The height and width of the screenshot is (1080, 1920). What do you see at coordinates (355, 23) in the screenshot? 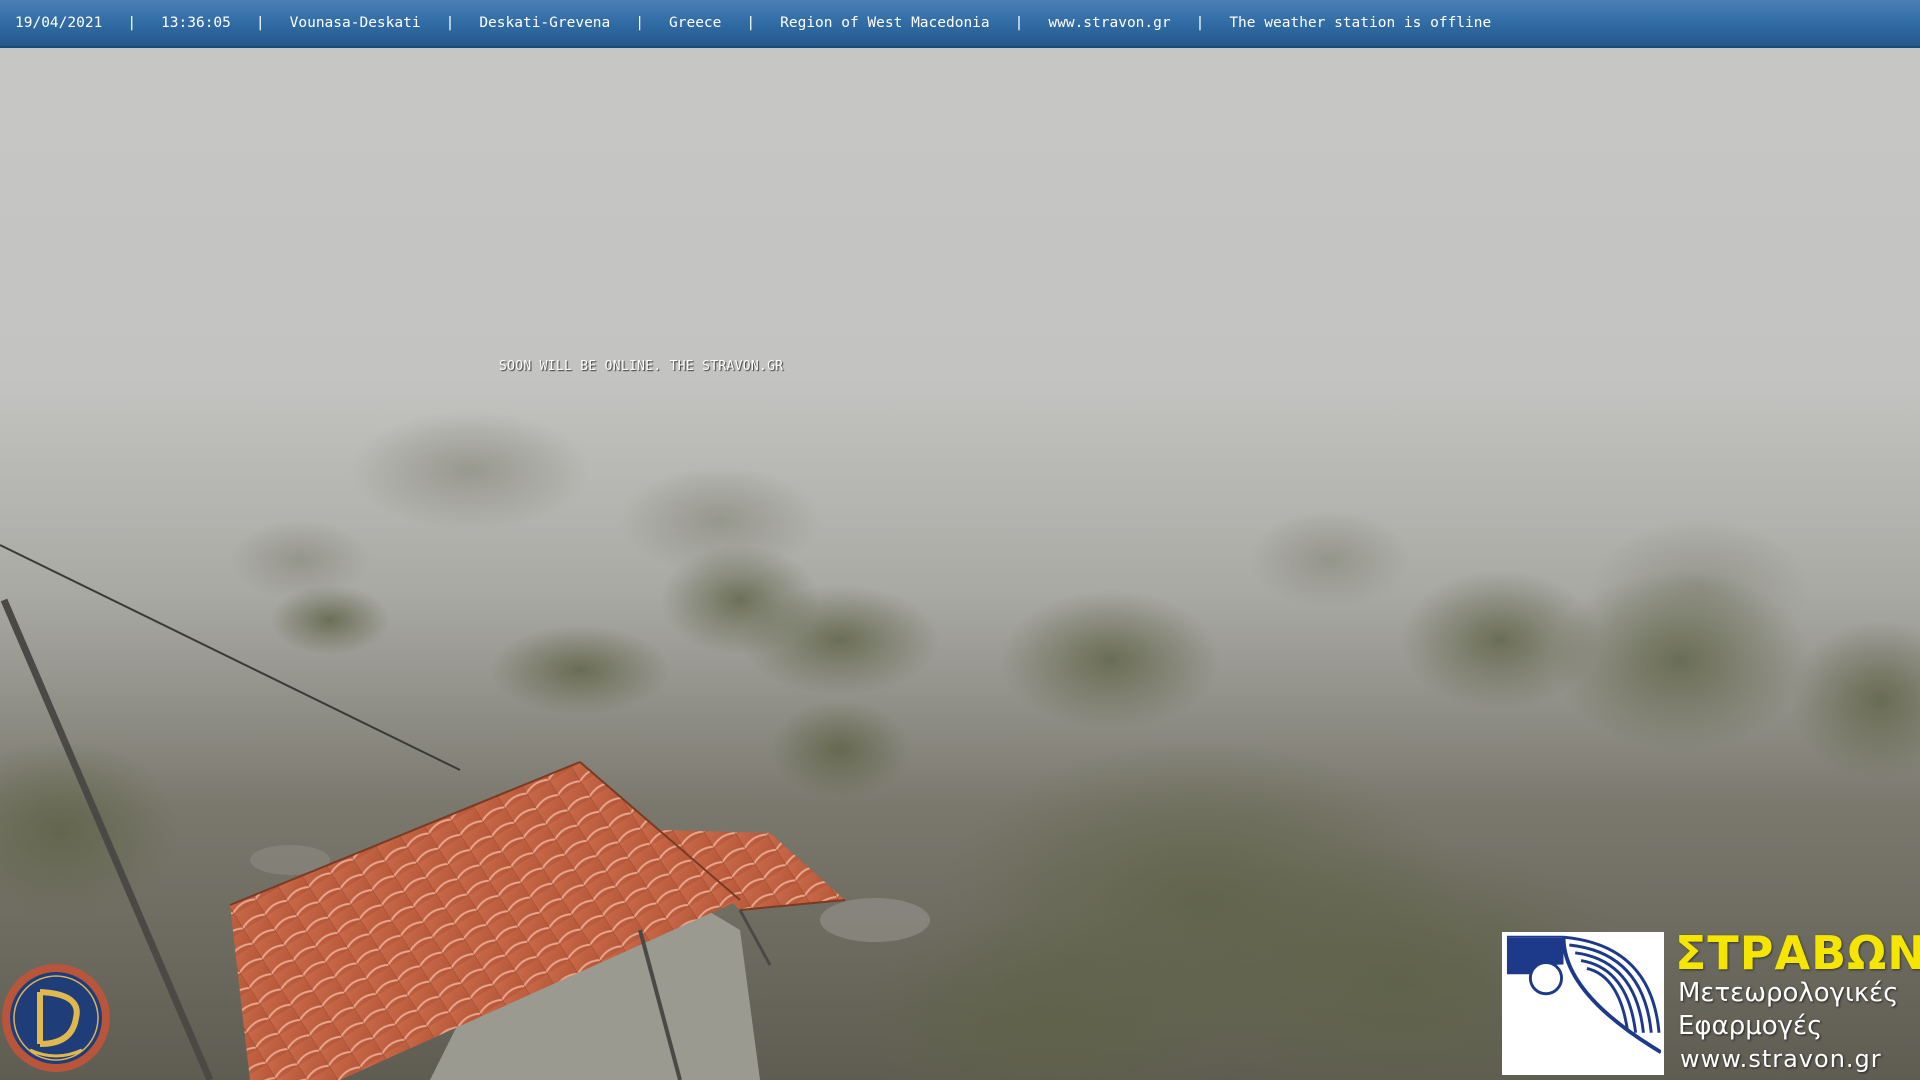
I see `info-location: Vounasa-Deskati` at bounding box center [355, 23].